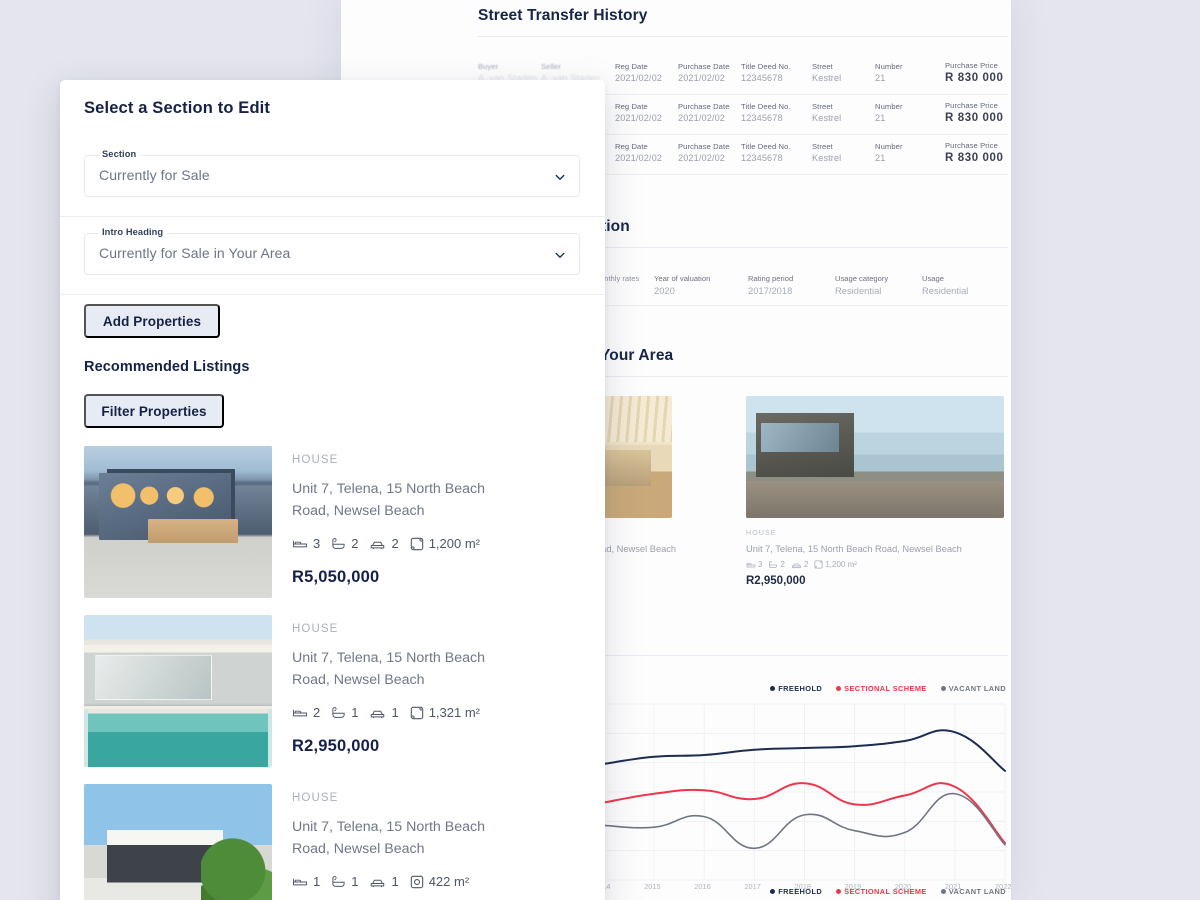 The width and height of the screenshot is (1200, 900). Describe the element at coordinates (133, 232) in the screenshot. I see `intro-heading-label: Intro Heading` at that location.